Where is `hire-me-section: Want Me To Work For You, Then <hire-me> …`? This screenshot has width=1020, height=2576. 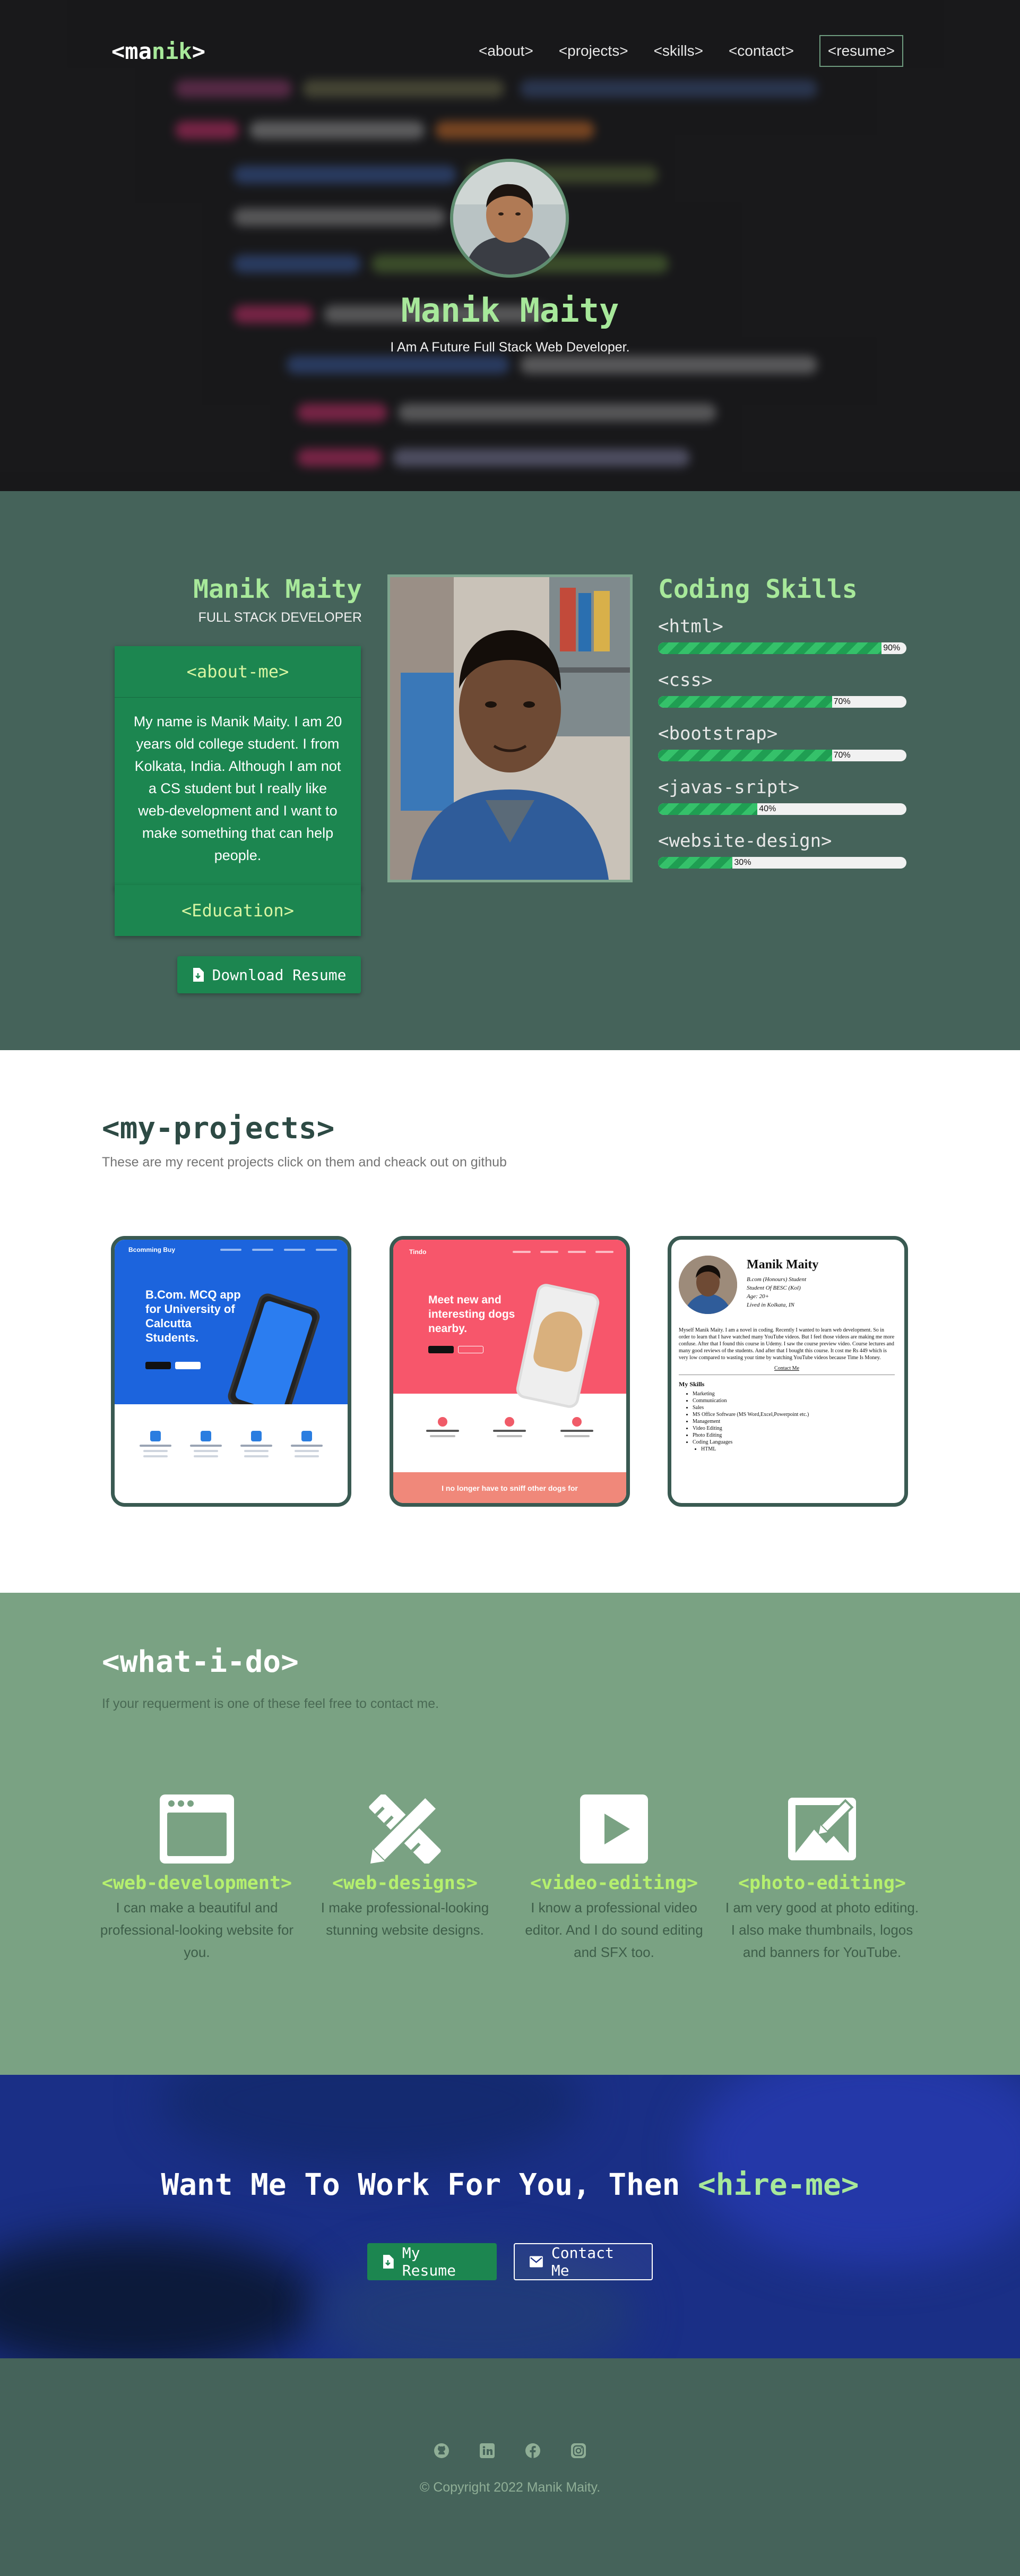
hire-me-section: Want Me To Work For You, Then <hire-me> … is located at coordinates (510, 2216).